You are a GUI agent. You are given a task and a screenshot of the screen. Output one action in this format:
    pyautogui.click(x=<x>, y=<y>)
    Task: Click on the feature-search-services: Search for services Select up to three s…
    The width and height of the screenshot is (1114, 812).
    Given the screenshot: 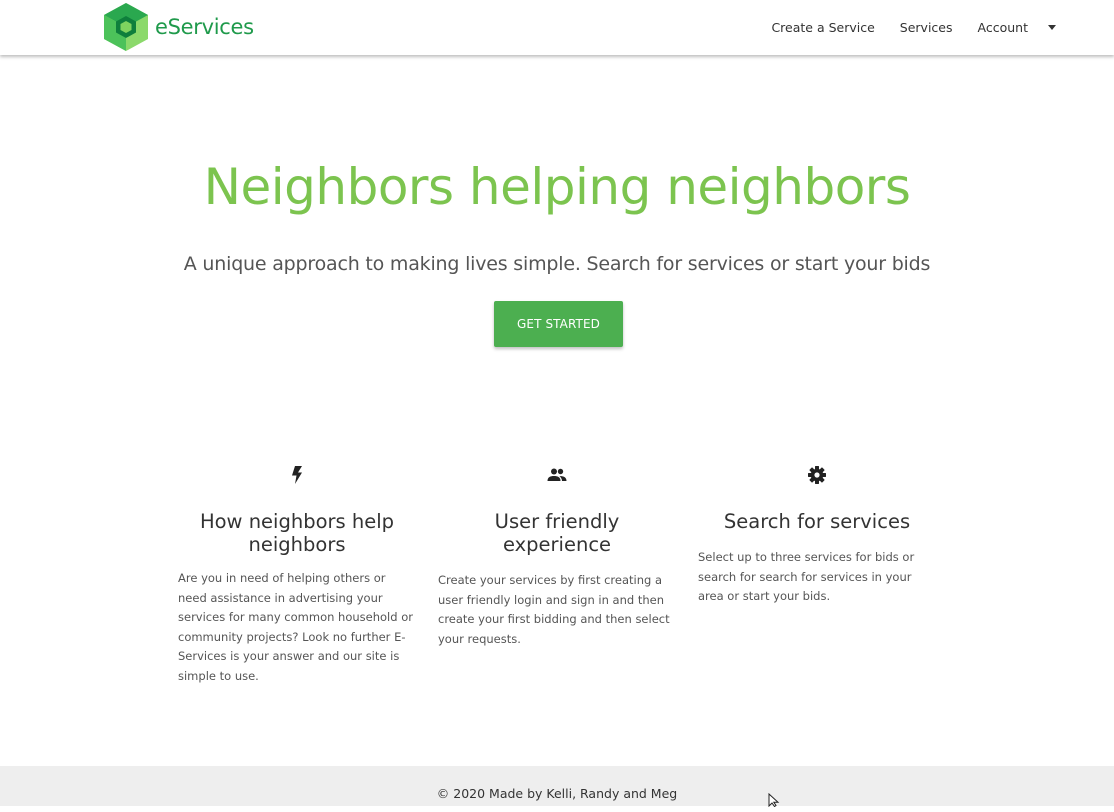 What is the action you would take?
    pyautogui.click(x=817, y=534)
    